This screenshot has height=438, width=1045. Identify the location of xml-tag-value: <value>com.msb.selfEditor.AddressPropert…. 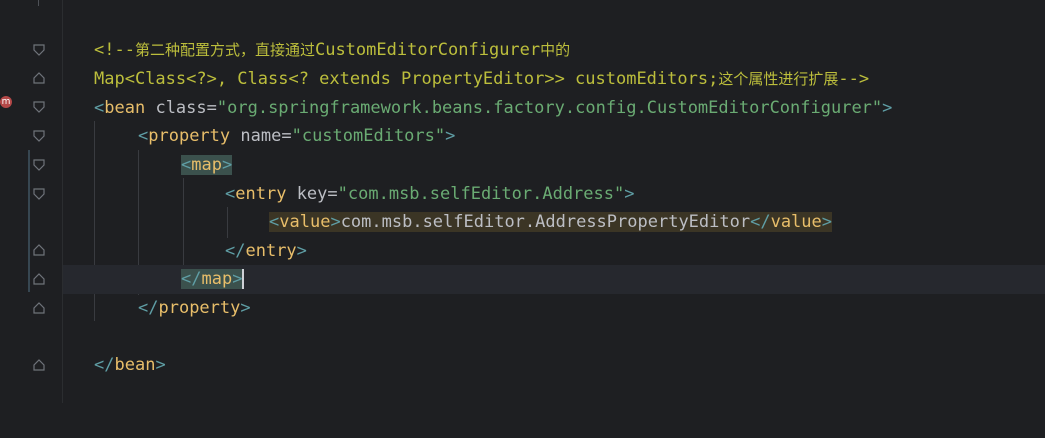
(551, 222).